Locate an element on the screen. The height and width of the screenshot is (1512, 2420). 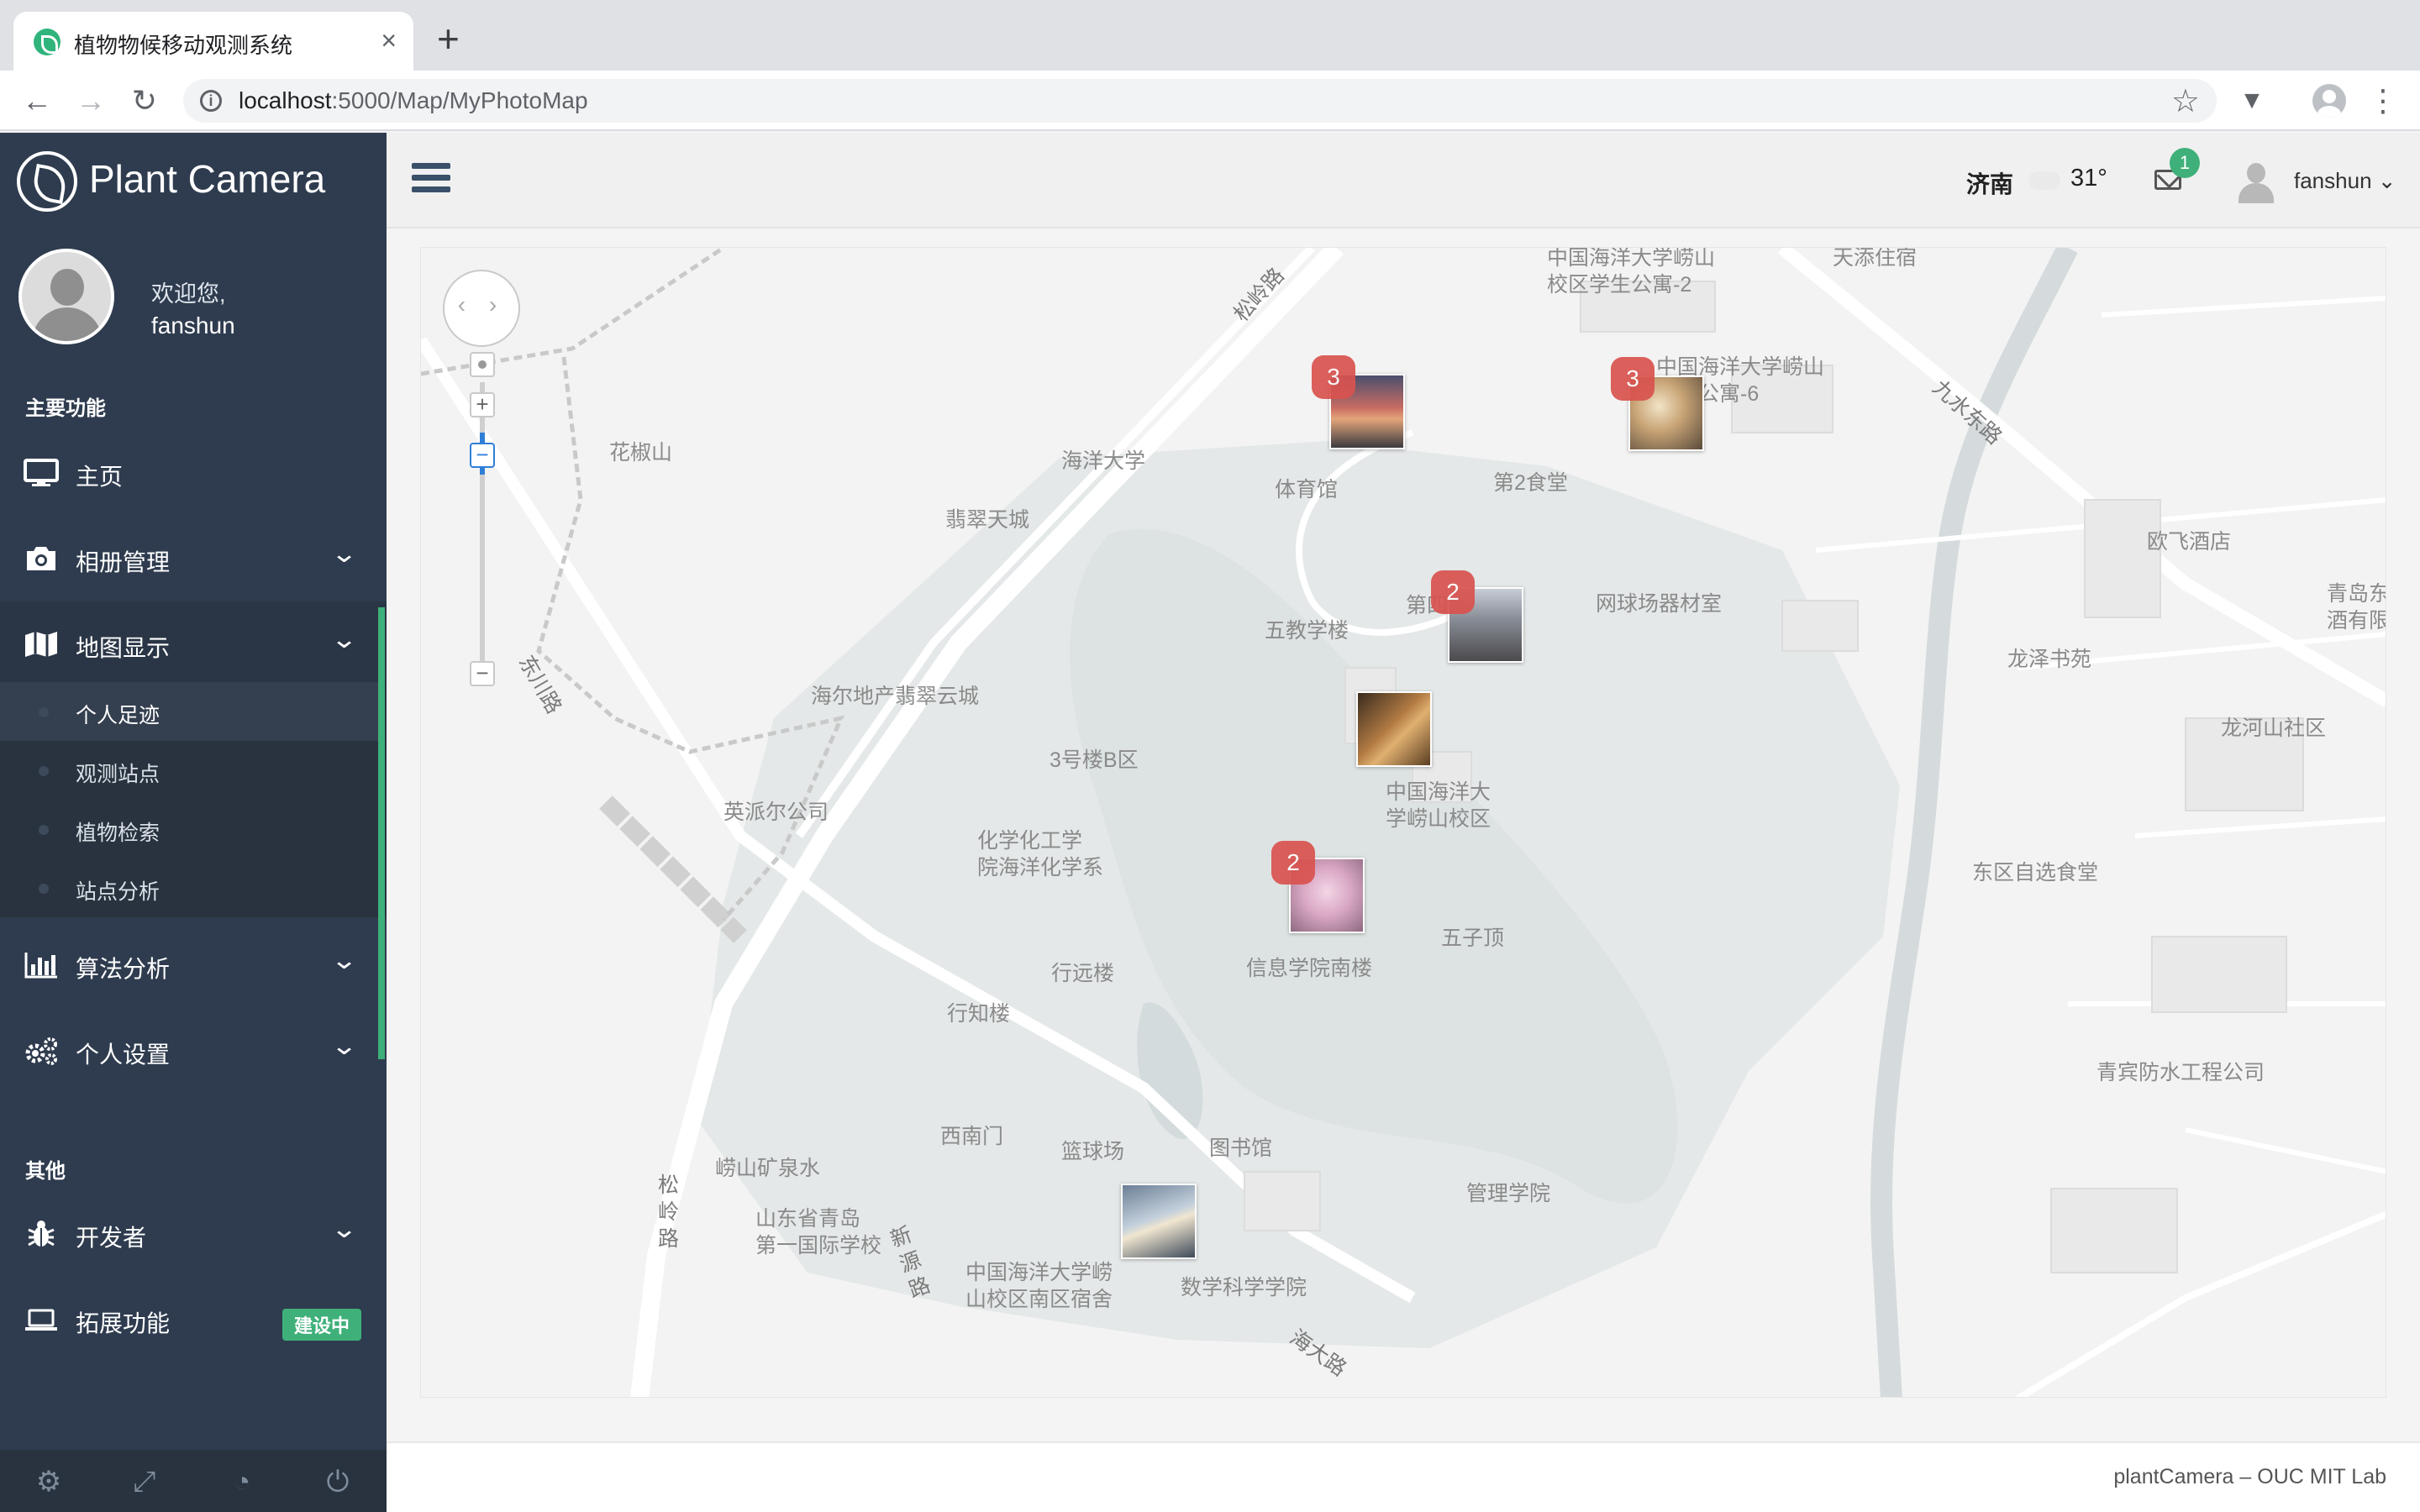
sidebar-item-label: 地图显示 is located at coordinates (124, 648).